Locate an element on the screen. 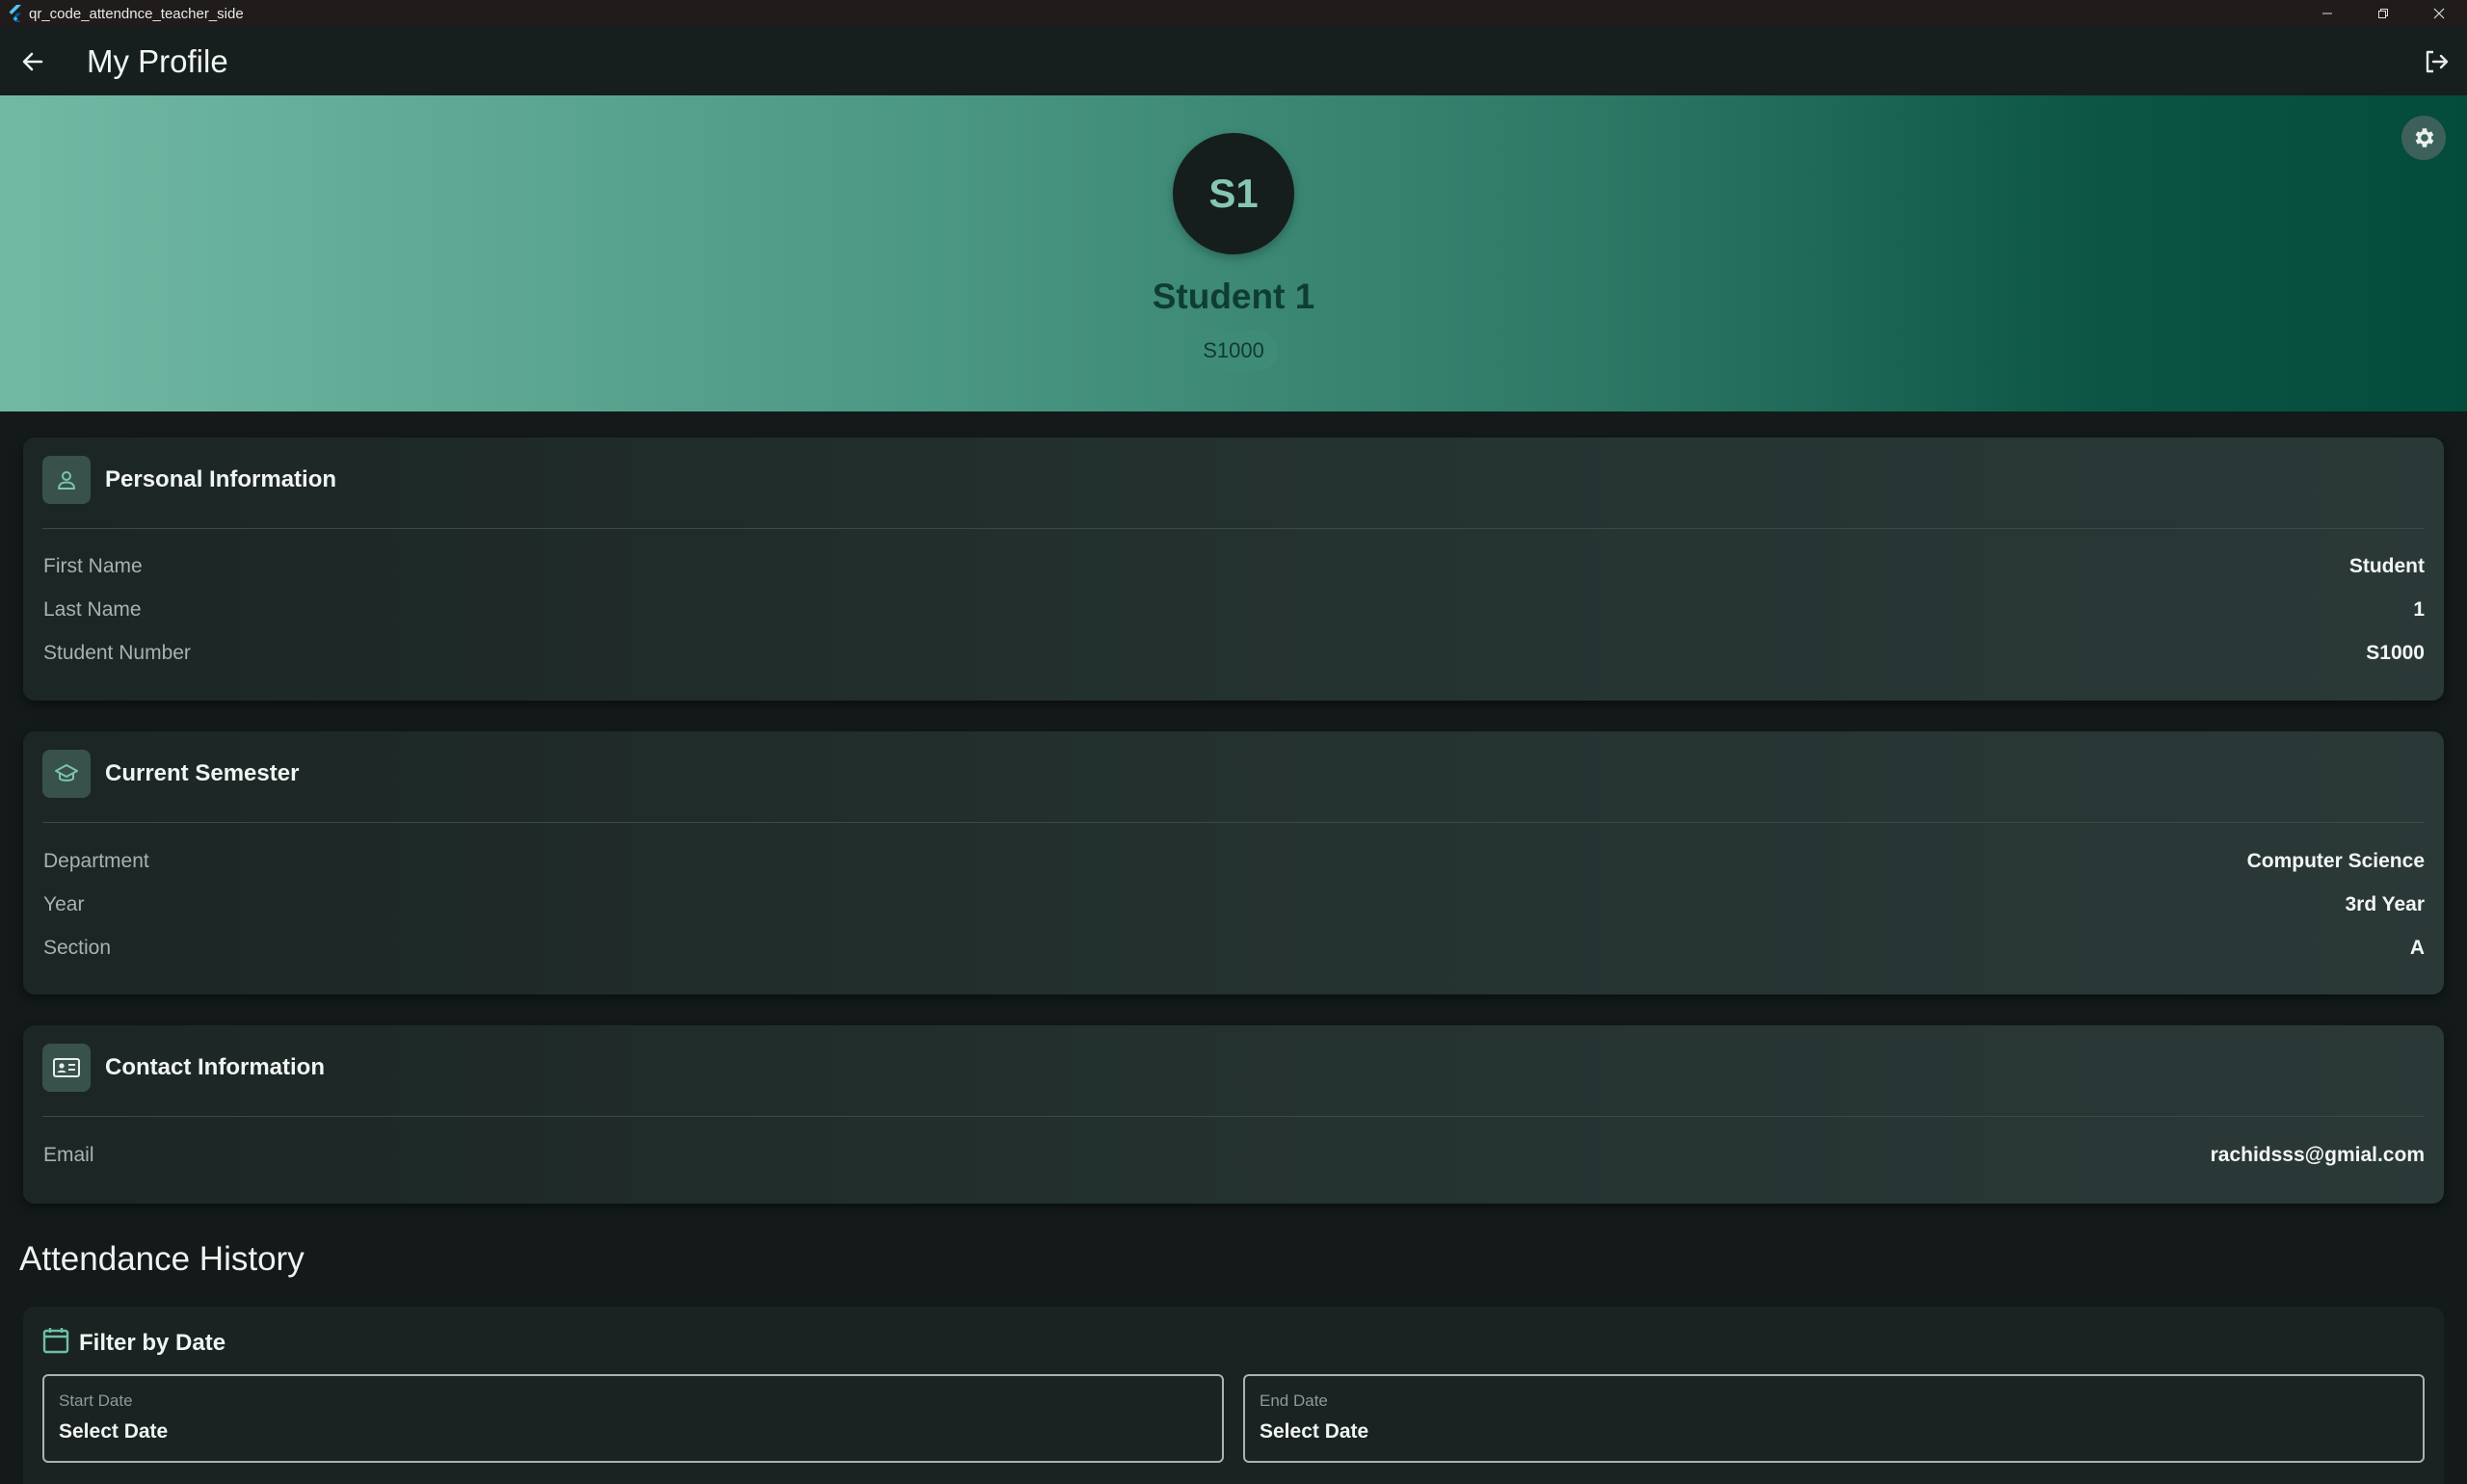  row-value: S1000 is located at coordinates (2395, 653).